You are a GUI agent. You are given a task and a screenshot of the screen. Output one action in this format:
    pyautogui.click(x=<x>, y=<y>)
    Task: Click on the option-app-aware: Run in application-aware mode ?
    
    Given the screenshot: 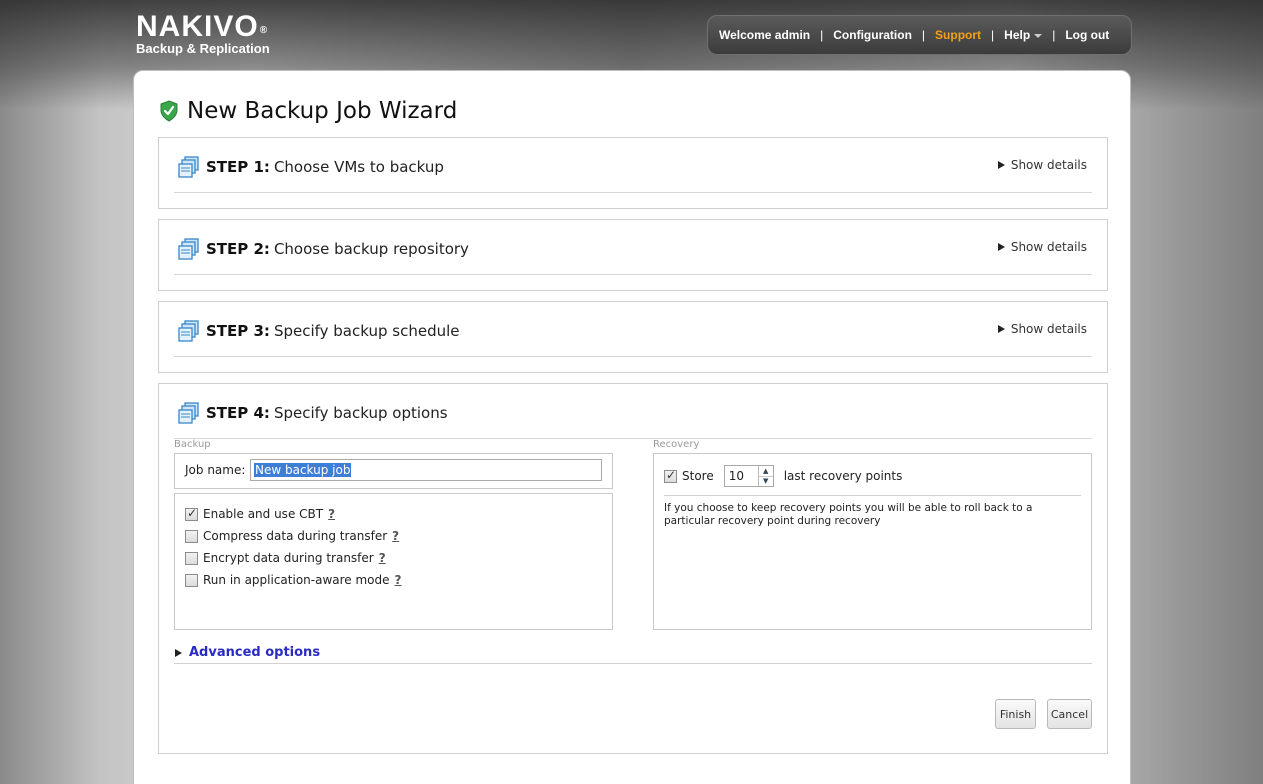 What is the action you would take?
    pyautogui.click(x=293, y=580)
    